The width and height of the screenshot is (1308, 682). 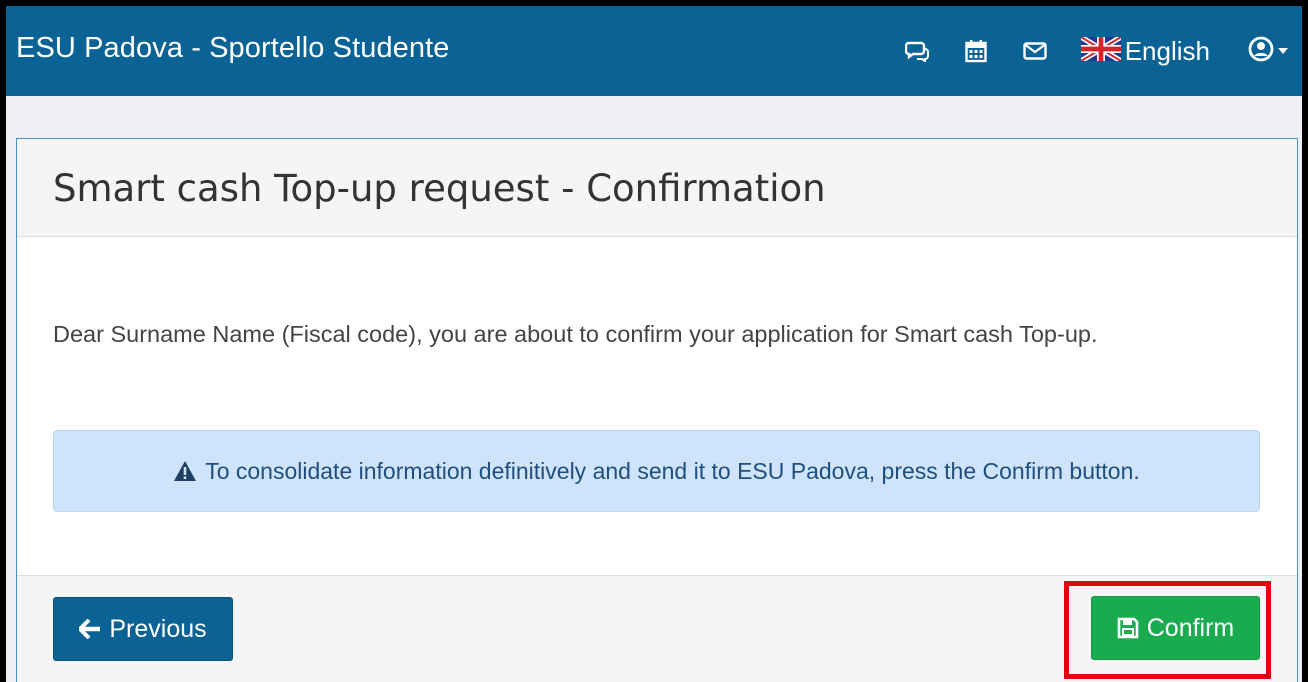 I want to click on brand-title: ESU Padova - Sportello Studente, so click(x=233, y=48).